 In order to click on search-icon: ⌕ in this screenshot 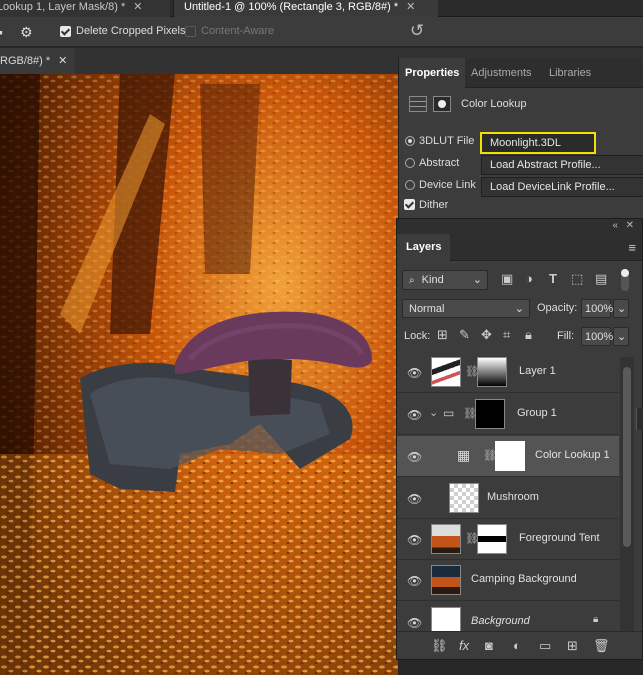, I will do `click(412, 280)`.